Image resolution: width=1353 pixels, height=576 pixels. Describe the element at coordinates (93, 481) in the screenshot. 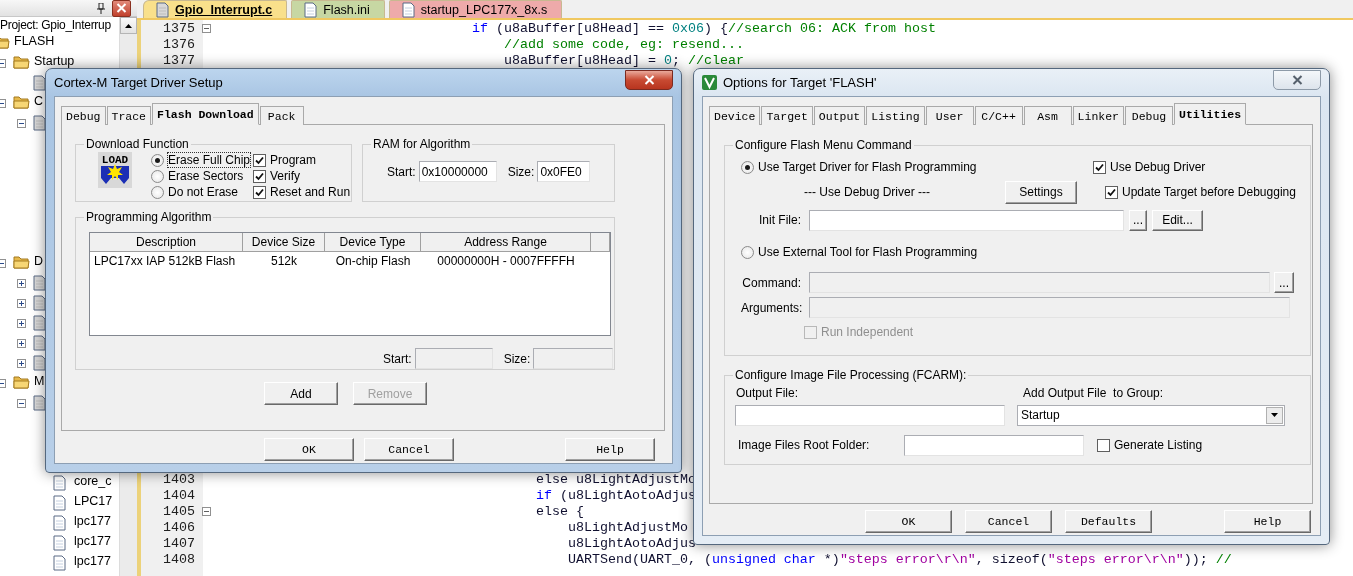

I see `tree-item: core_c` at that location.